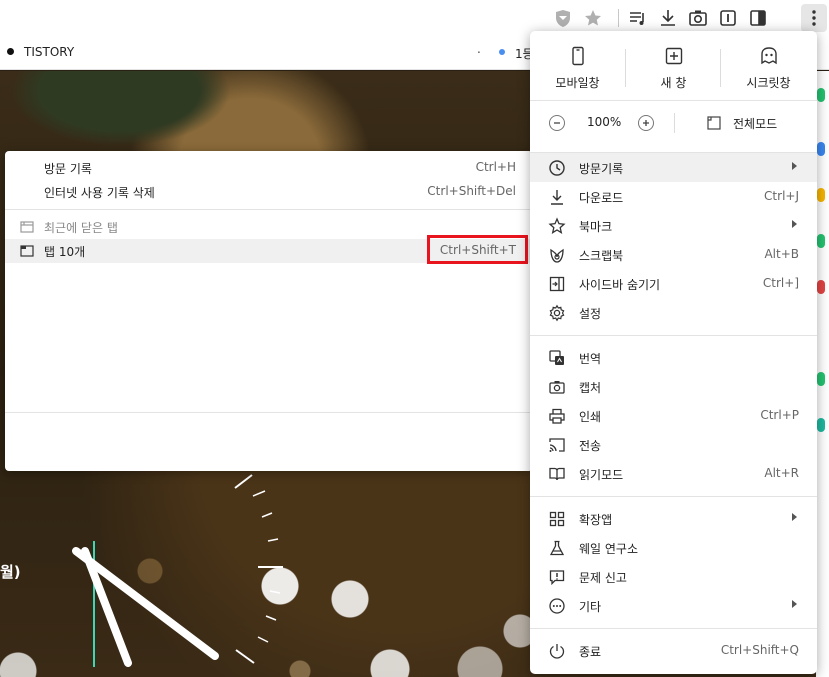 Image resolution: width=829 pixels, height=677 pixels. Describe the element at coordinates (673, 312) in the screenshot. I see `menu-item-settings: 설정` at that location.